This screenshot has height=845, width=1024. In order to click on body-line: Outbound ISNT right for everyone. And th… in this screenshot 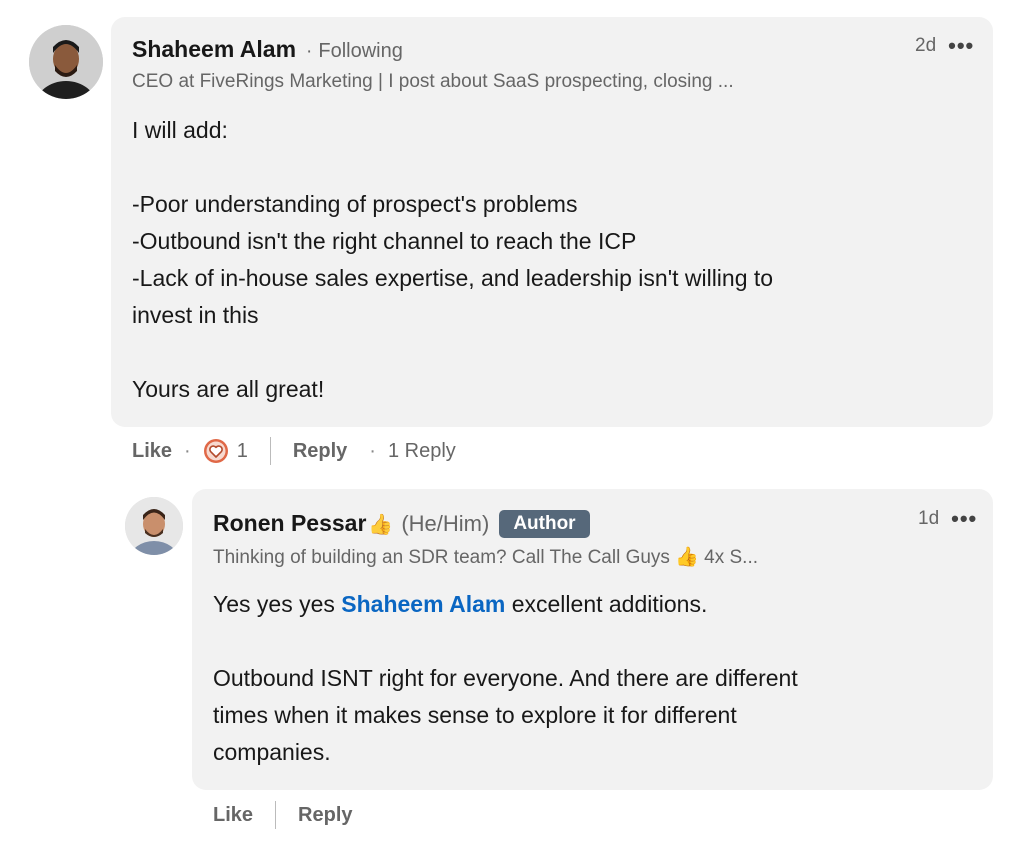, I will do `click(505, 678)`.